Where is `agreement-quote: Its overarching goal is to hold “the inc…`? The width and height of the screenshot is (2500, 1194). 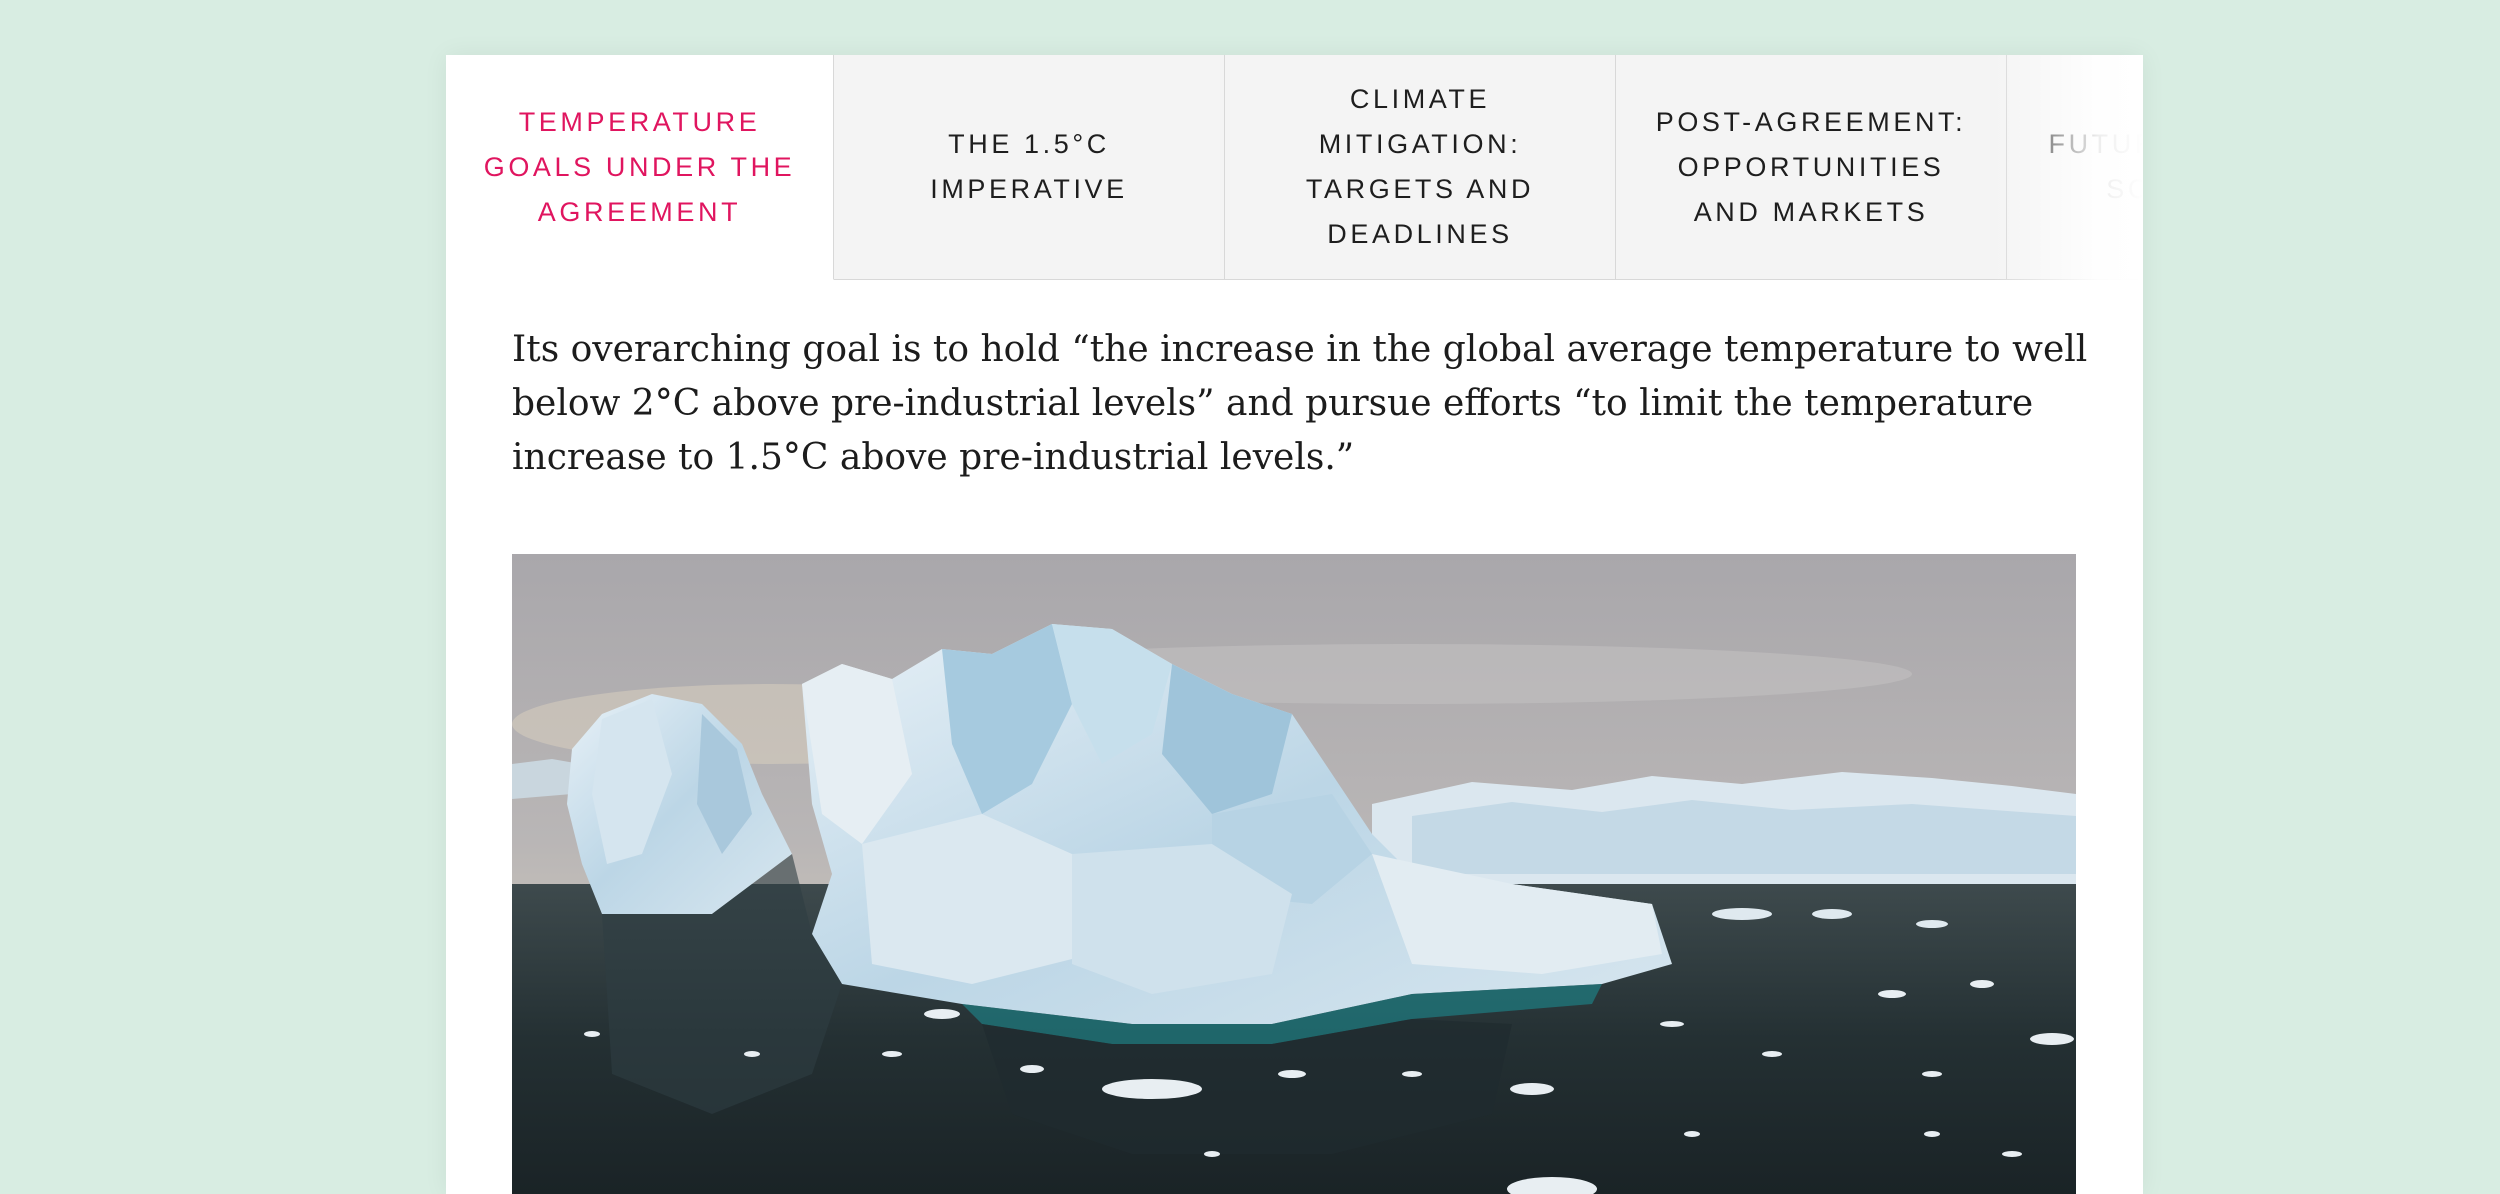 agreement-quote: Its overarching goal is to hold “the inc… is located at coordinates (1300, 403).